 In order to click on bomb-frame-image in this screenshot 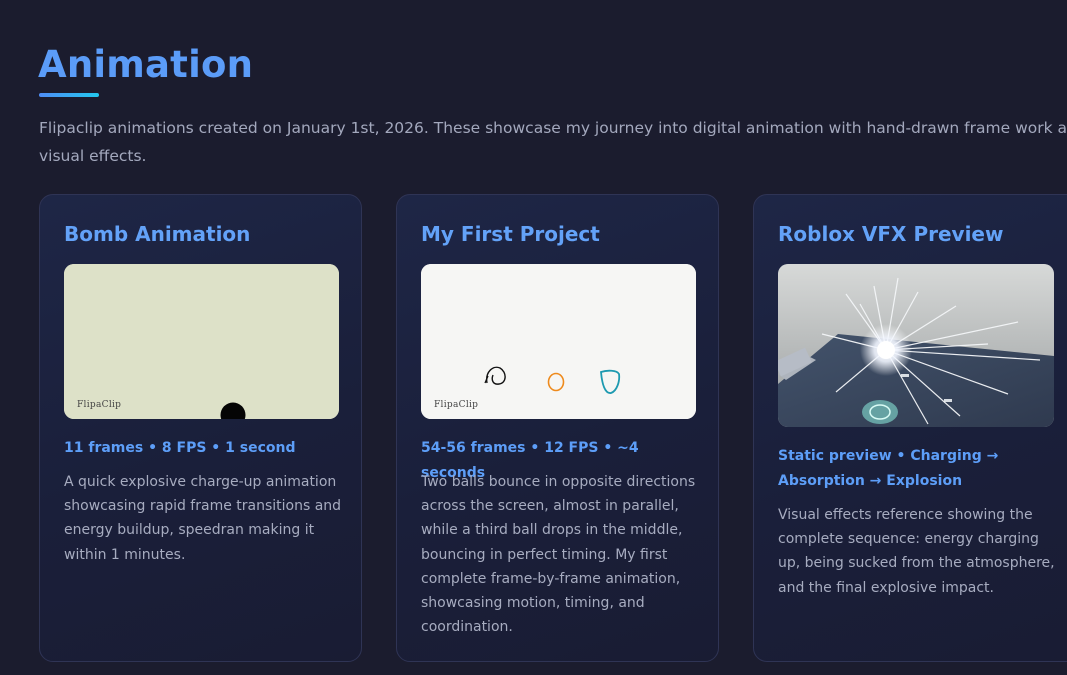, I will do `click(201, 341)`.